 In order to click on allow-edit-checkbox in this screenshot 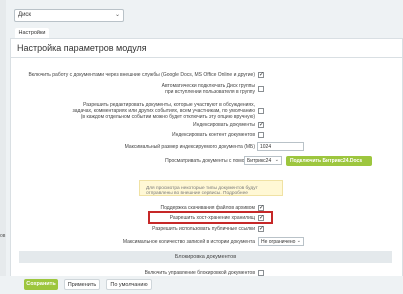, I will do `click(261, 111)`.